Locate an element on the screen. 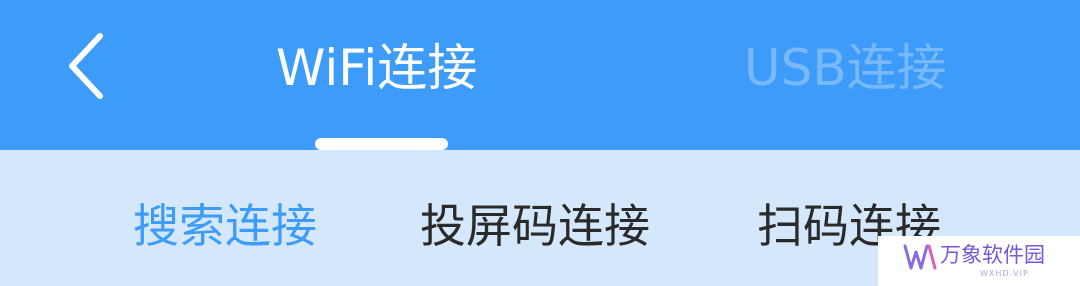  back-button is located at coordinates (88, 66).